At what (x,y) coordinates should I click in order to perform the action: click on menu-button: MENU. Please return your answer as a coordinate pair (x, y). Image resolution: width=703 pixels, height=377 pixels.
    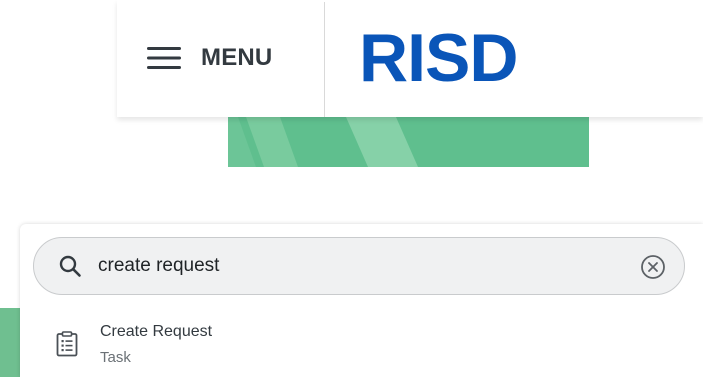
    Looking at the image, I should click on (209, 58).